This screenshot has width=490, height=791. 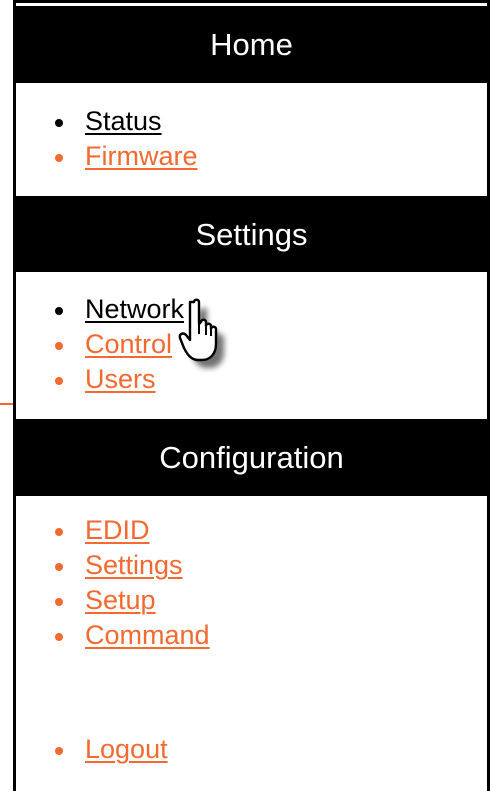 What do you see at coordinates (141, 156) in the screenshot?
I see `link-firmware: Firmware` at bounding box center [141, 156].